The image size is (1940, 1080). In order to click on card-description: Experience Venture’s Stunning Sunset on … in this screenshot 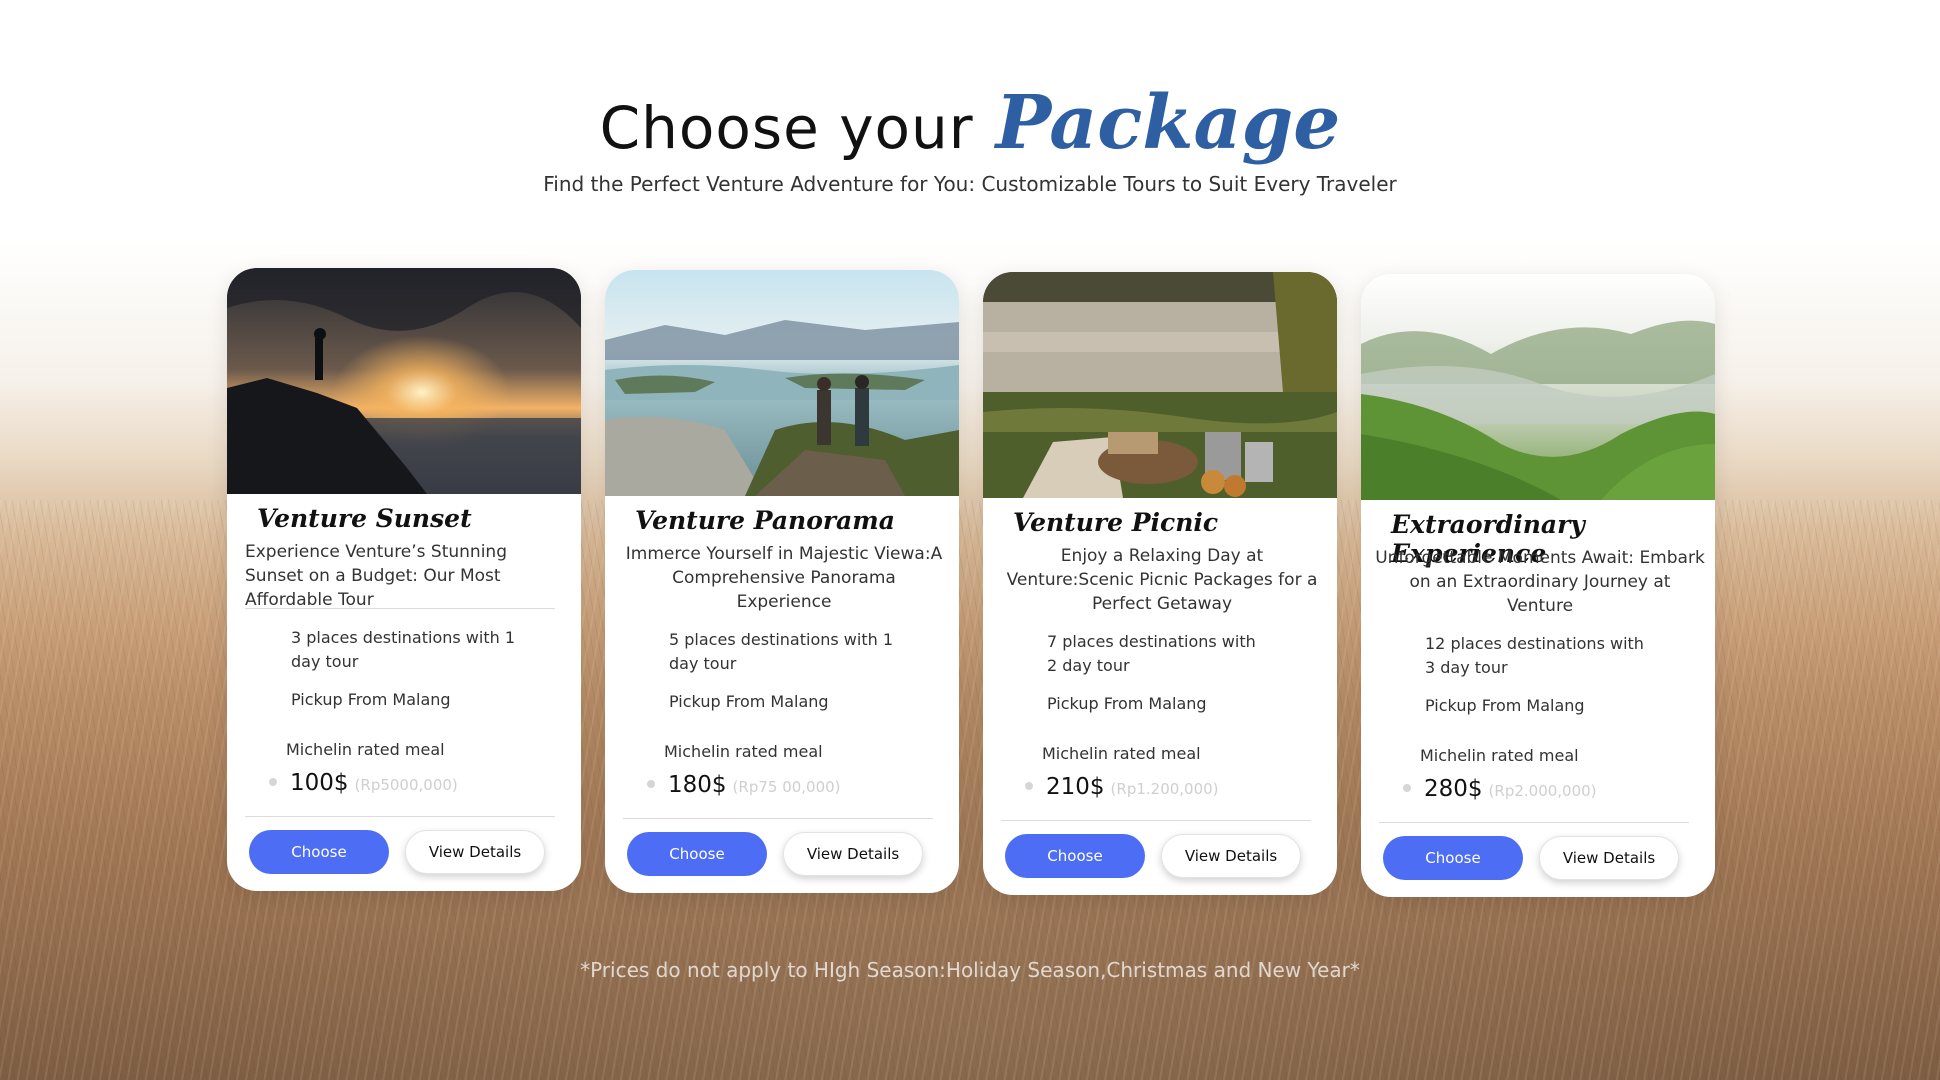, I will do `click(376, 576)`.